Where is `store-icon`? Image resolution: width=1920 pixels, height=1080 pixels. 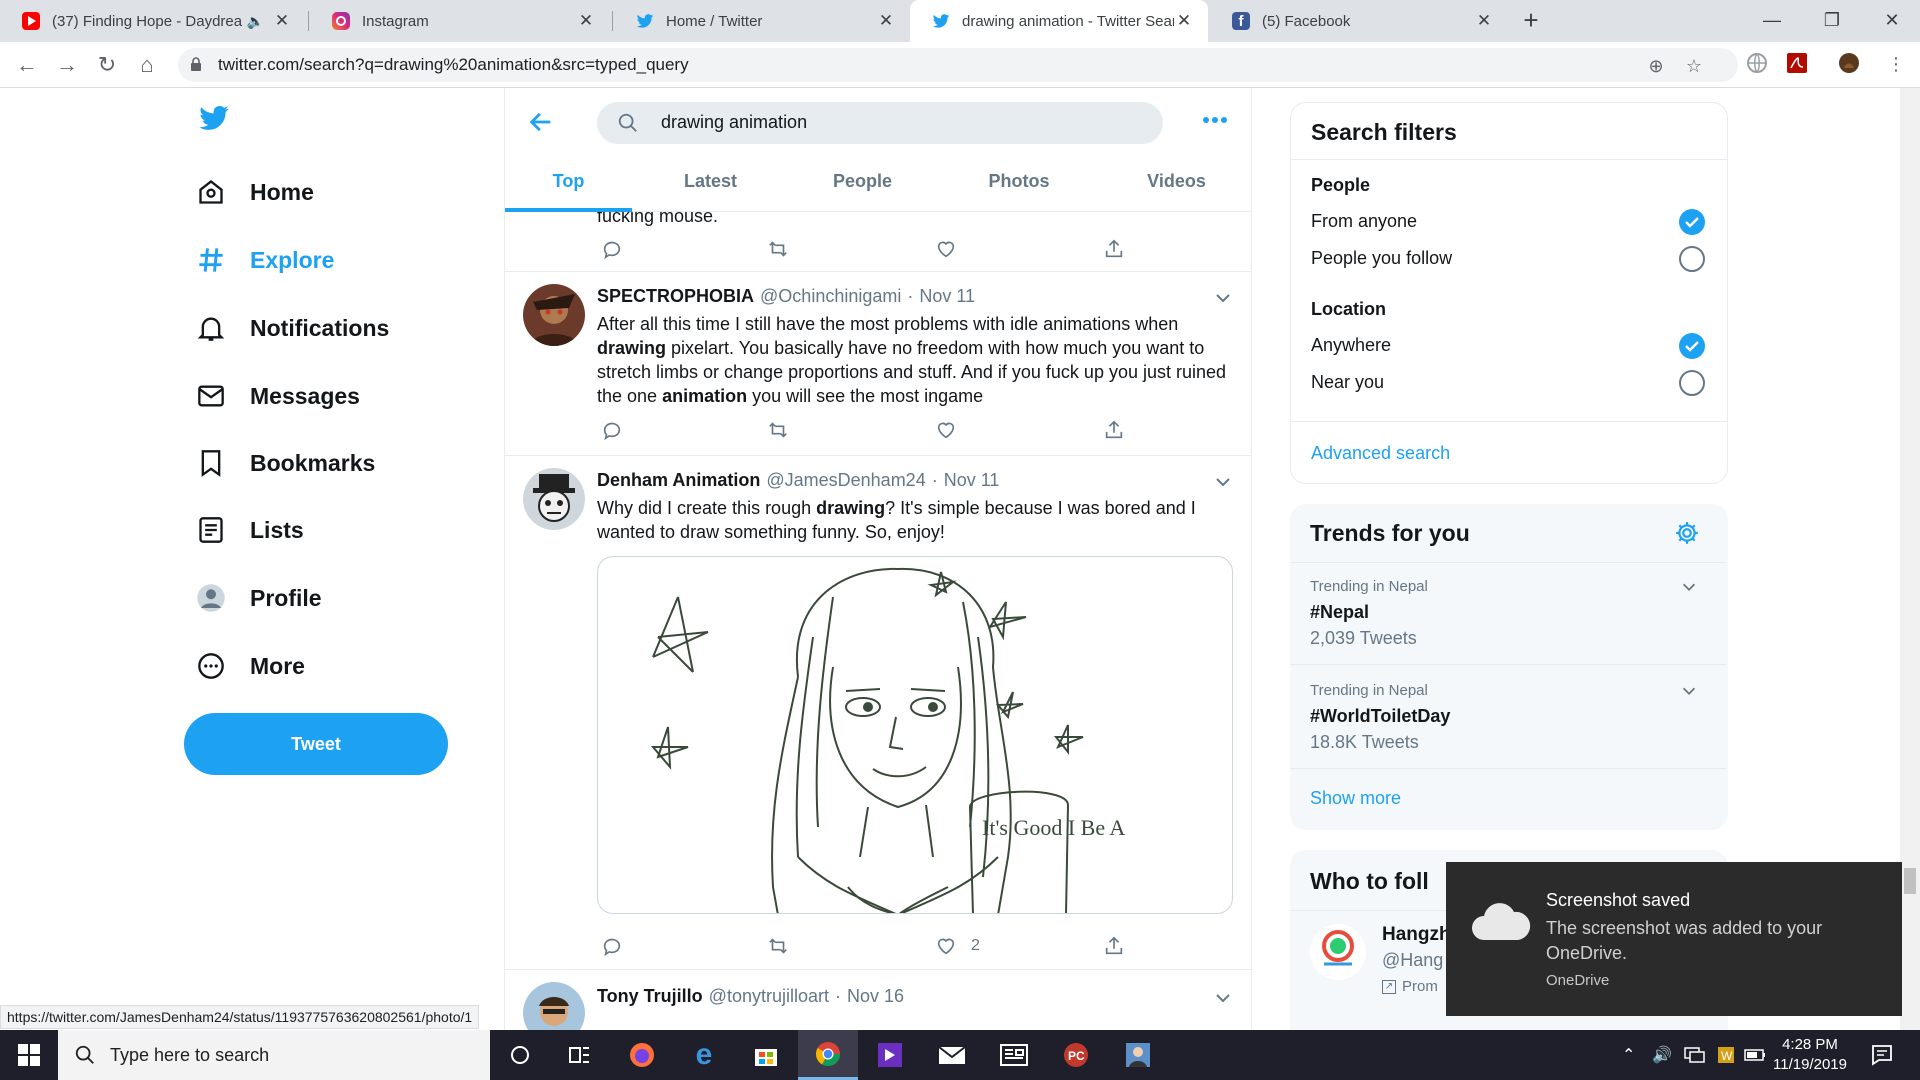
store-icon is located at coordinates (766, 1055).